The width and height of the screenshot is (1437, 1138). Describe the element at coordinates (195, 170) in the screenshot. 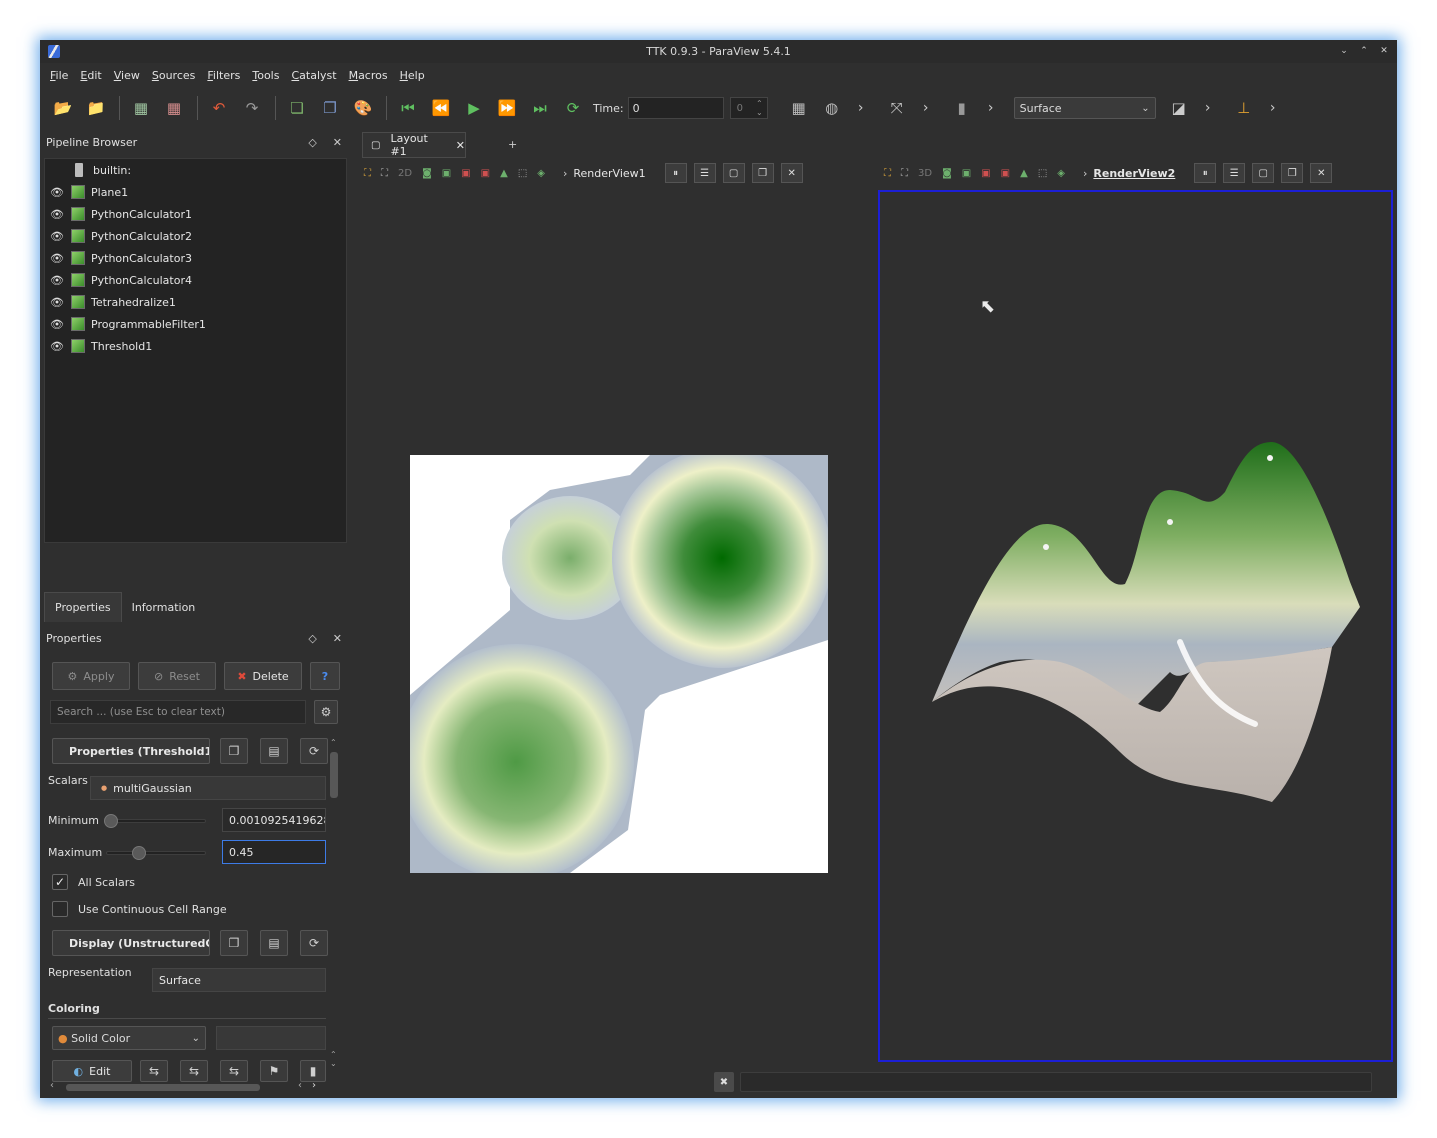

I see `pipeline-item: builtin:` at that location.